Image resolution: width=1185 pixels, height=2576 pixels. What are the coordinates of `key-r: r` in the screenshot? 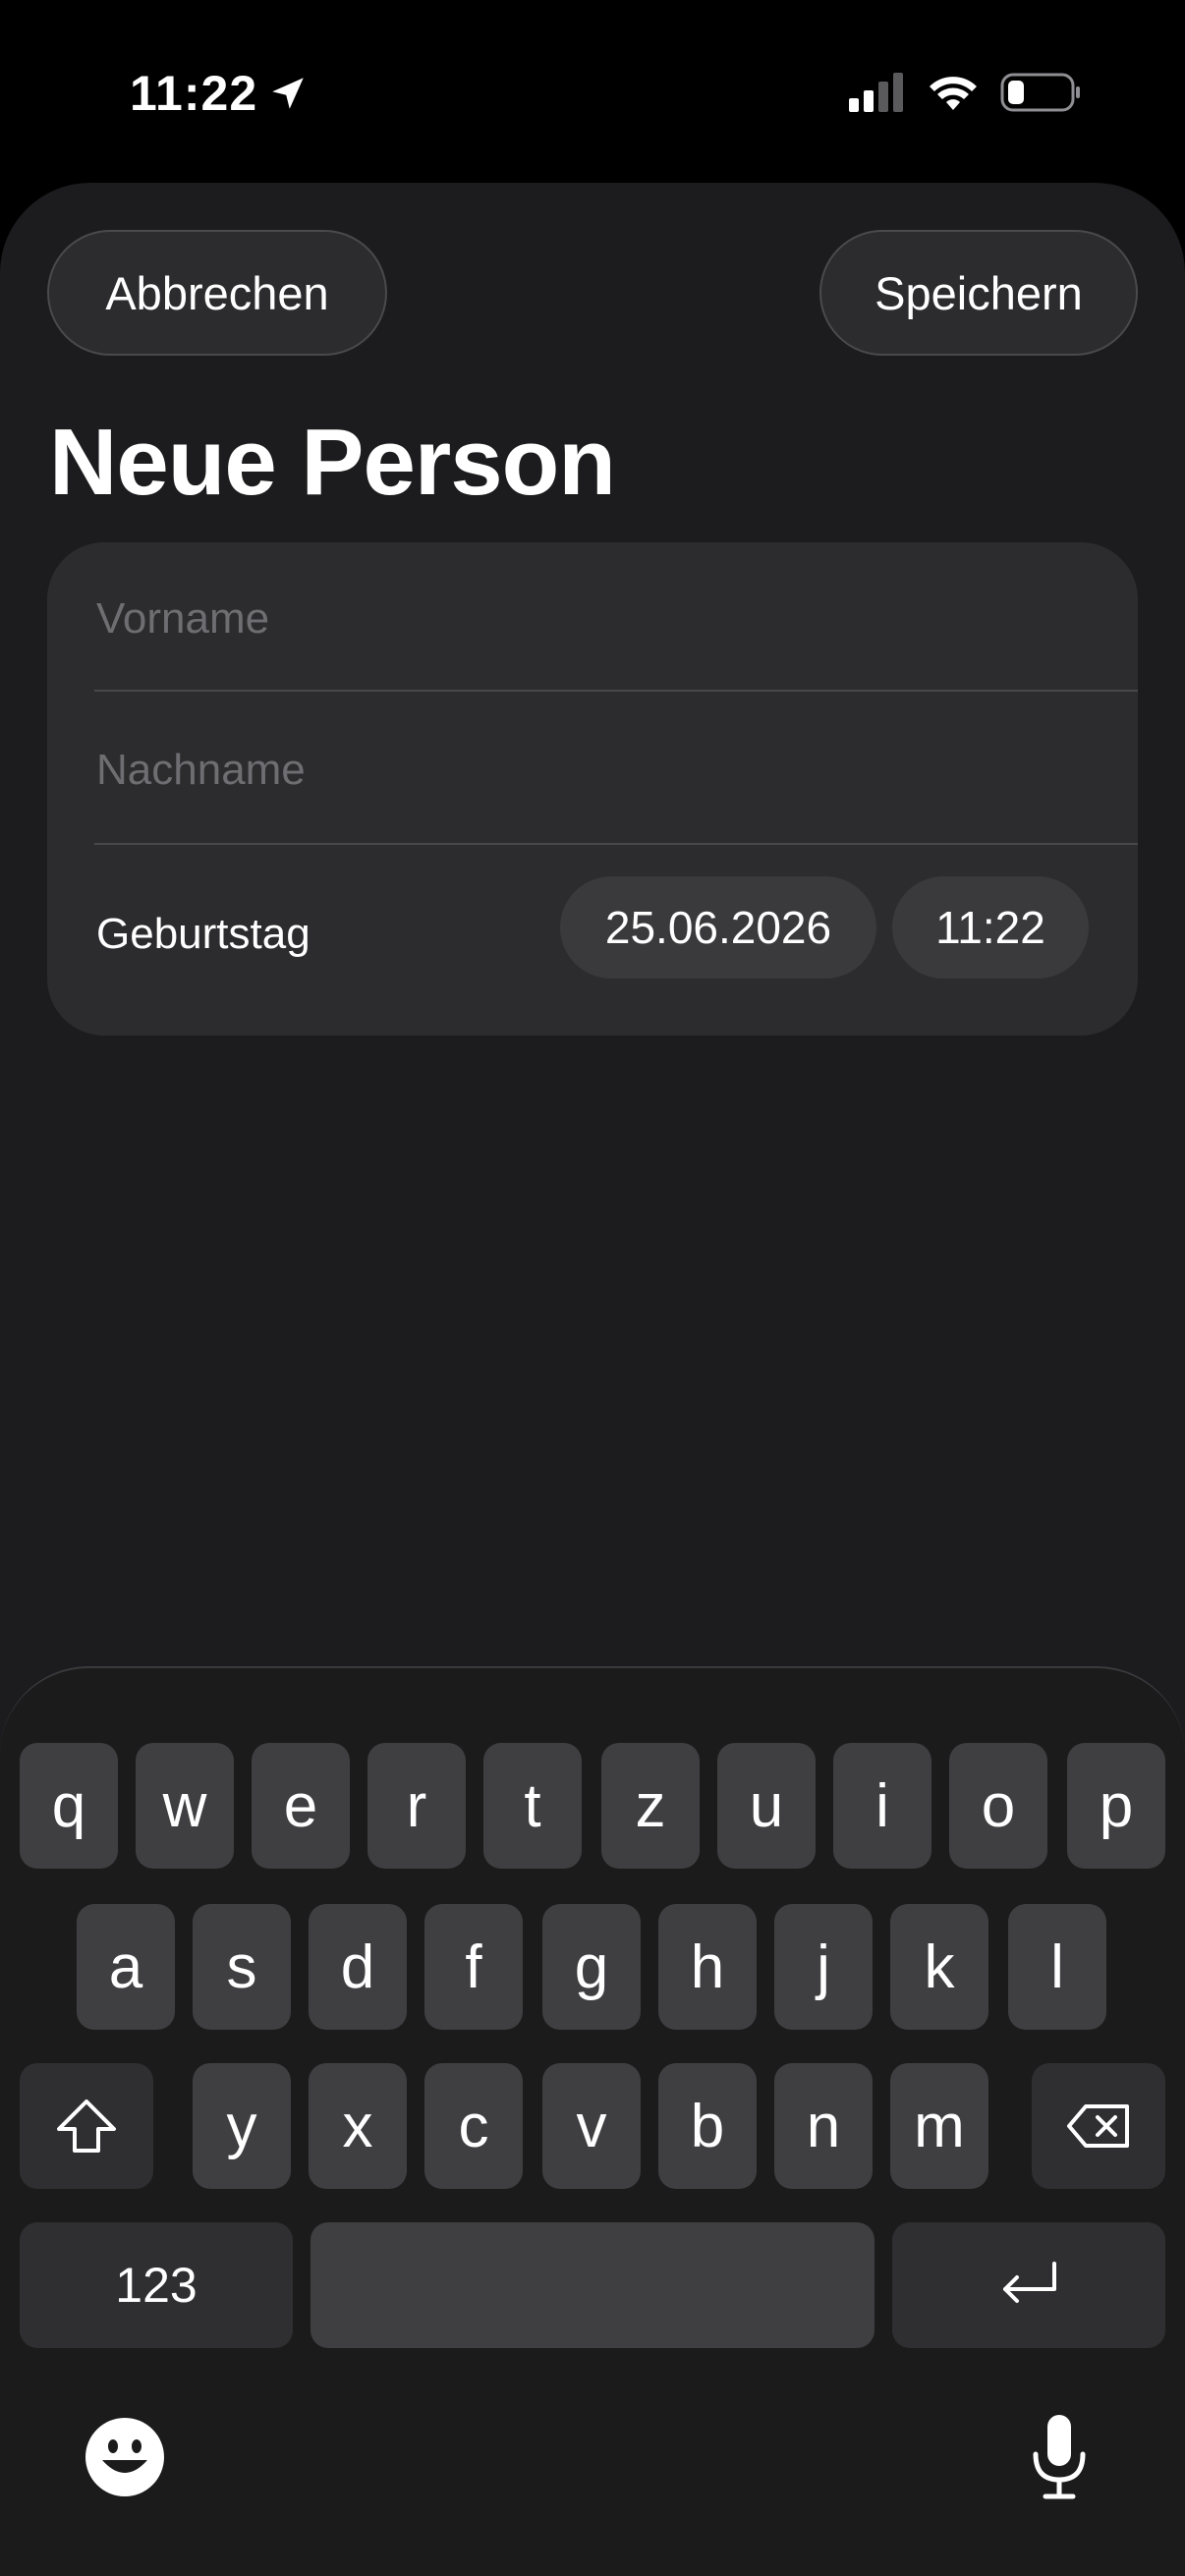 It's located at (416, 1806).